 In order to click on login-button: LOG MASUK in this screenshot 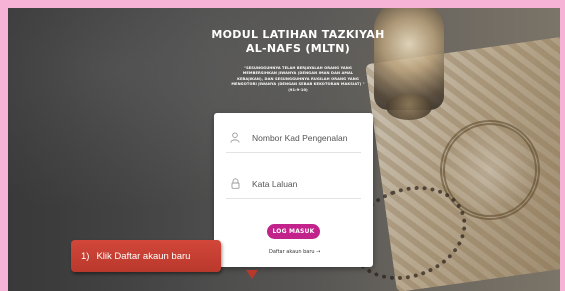, I will do `click(293, 231)`.